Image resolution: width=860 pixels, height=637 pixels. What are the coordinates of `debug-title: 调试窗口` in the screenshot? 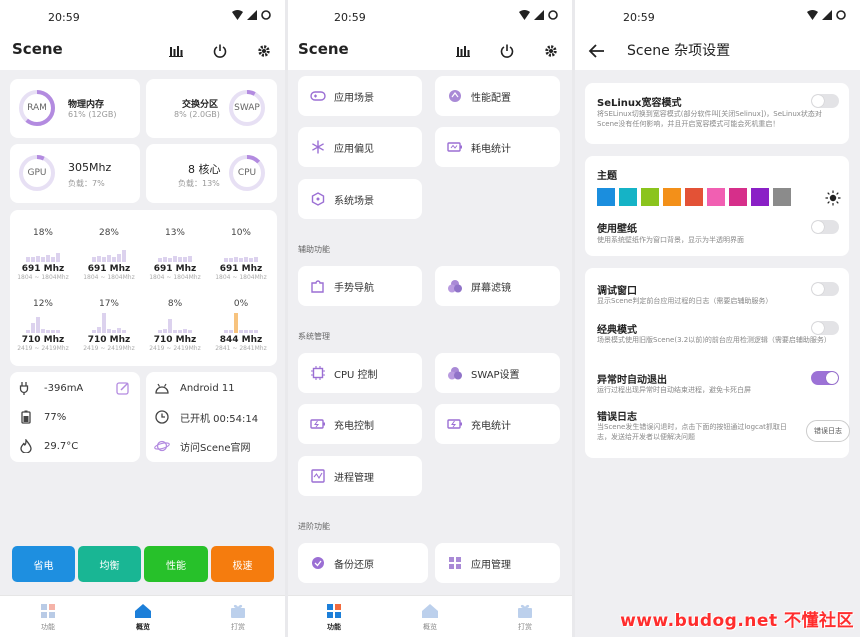 It's located at (617, 291).